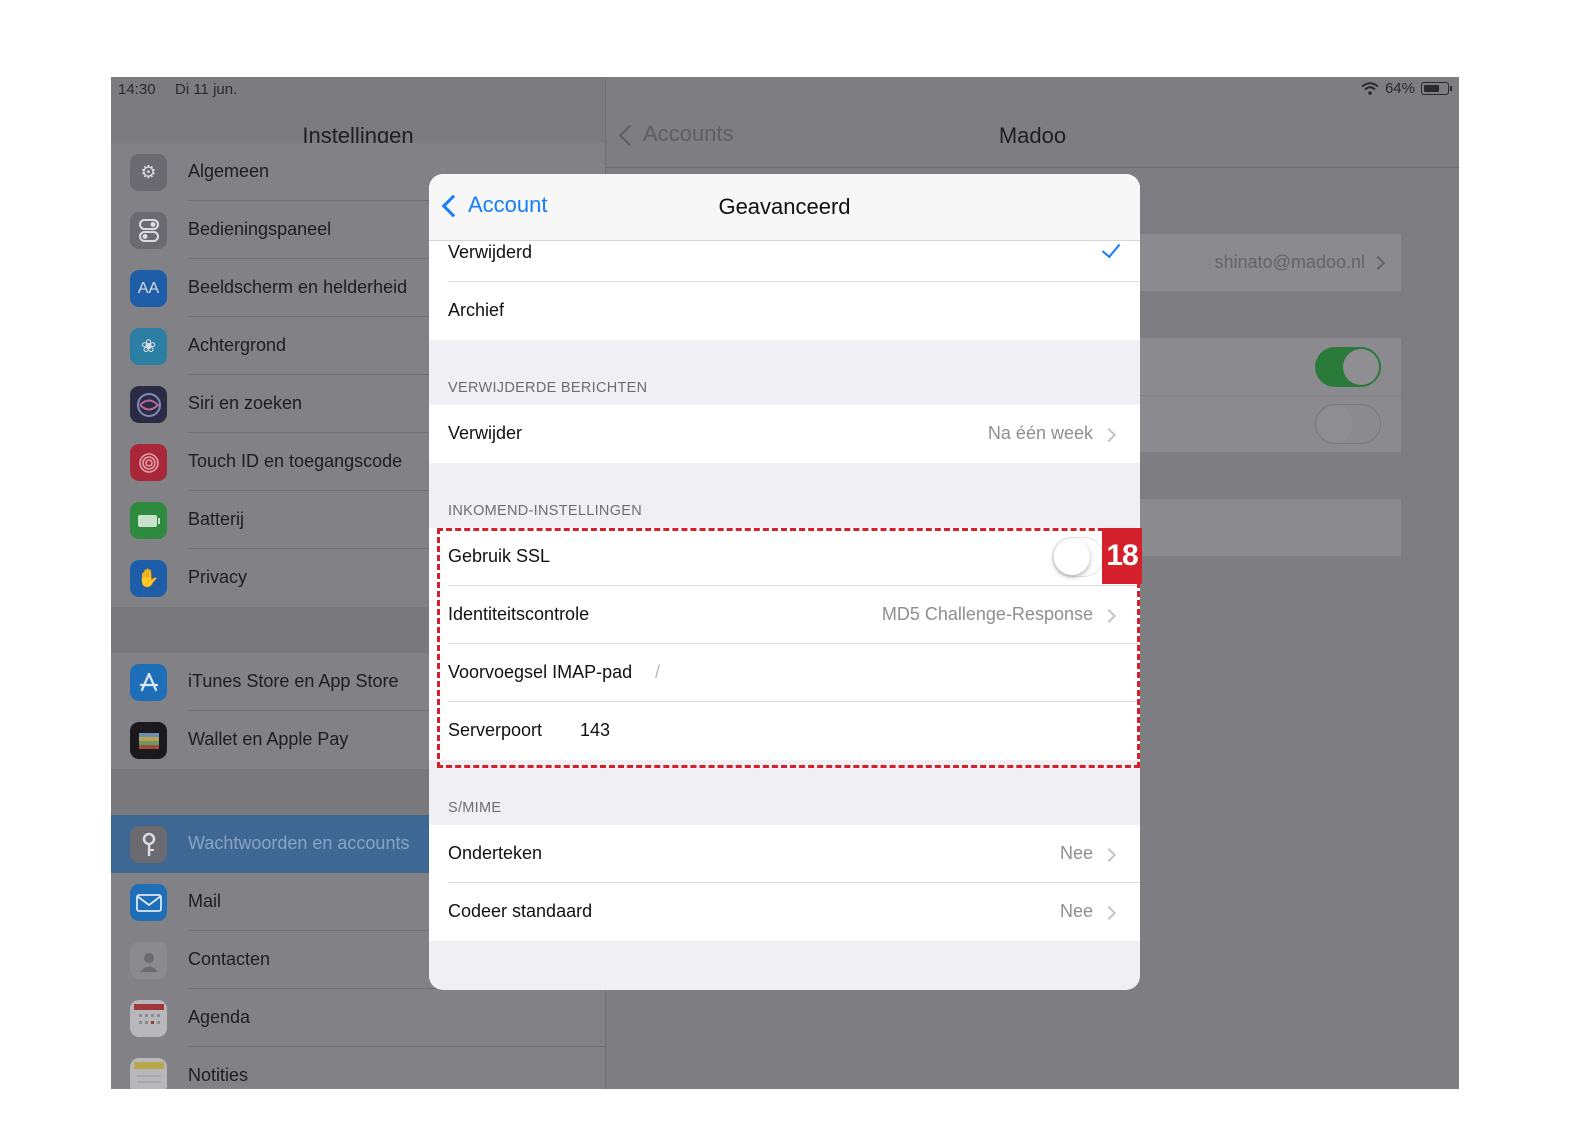 This screenshot has width=1587, height=1123. What do you see at coordinates (1032, 167) in the screenshot?
I see `header-divider` at bounding box center [1032, 167].